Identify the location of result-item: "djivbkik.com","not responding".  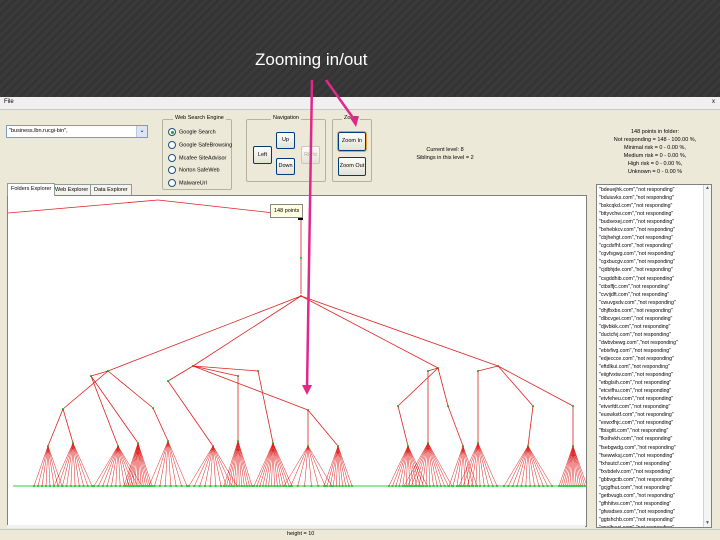
(651, 327).